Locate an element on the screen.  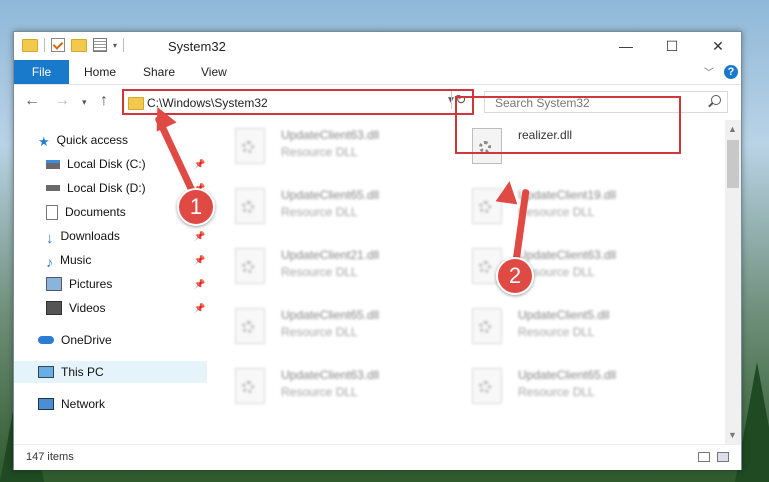
sidebar-item-this-pc: This PC is located at coordinates (110, 372).